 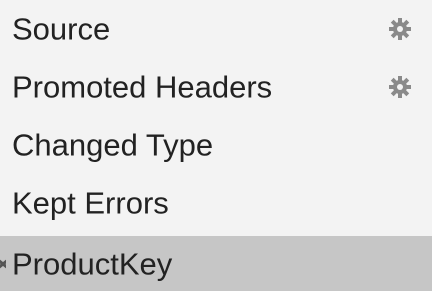 What do you see at coordinates (61, 29) in the screenshot?
I see `step-label: Source` at bounding box center [61, 29].